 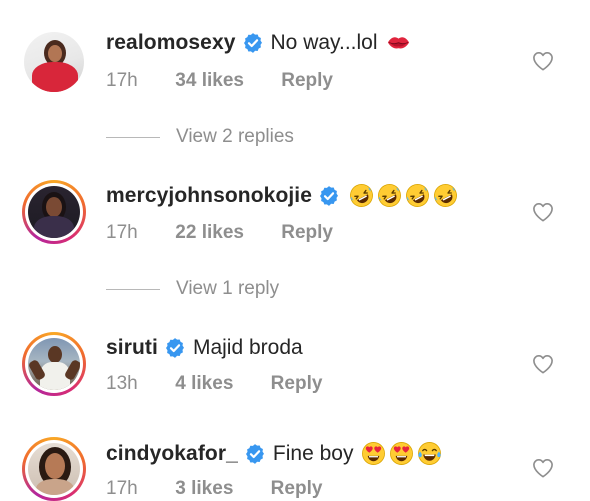 I want to click on likes-count: 3 likes, so click(x=204, y=489).